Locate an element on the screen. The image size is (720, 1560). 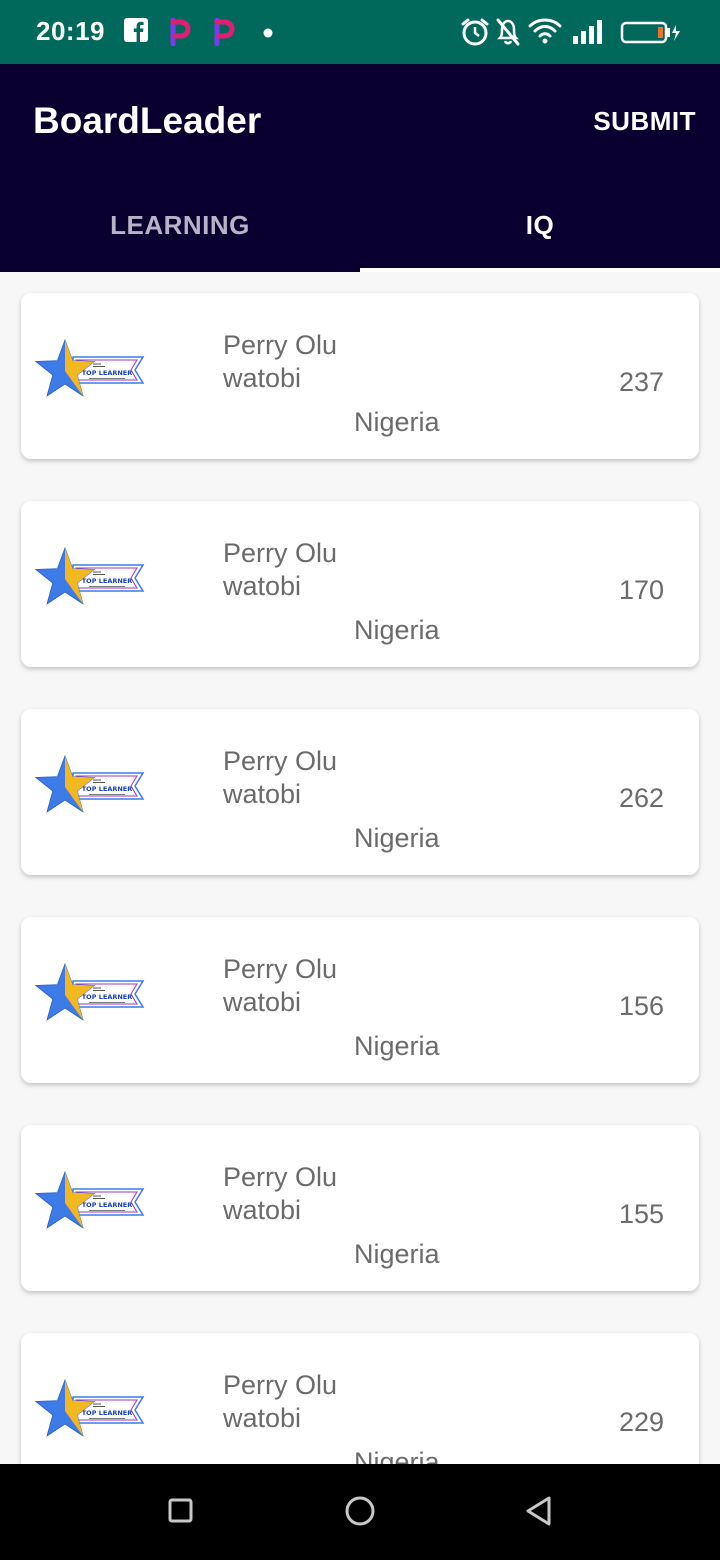
recents-square-icon is located at coordinates (181, 1511).